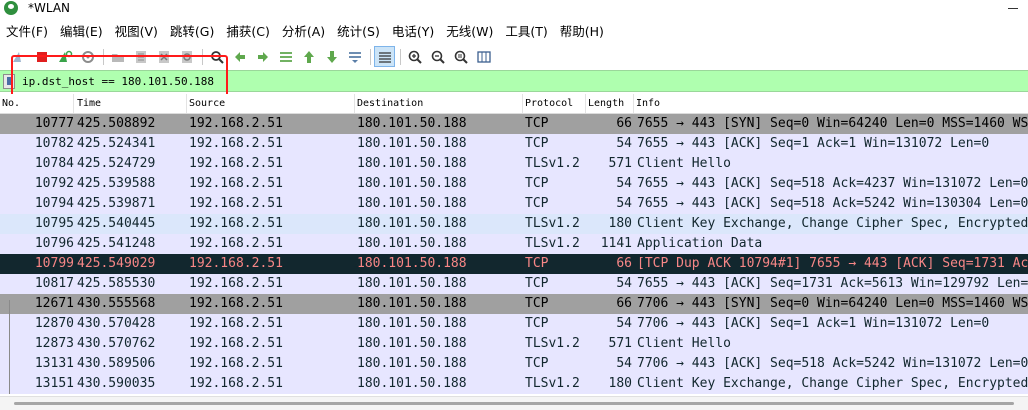 The height and width of the screenshot is (410, 1028). What do you see at coordinates (552, 343) in the screenshot?
I see `cell-protocol: TLSv1.2` at bounding box center [552, 343].